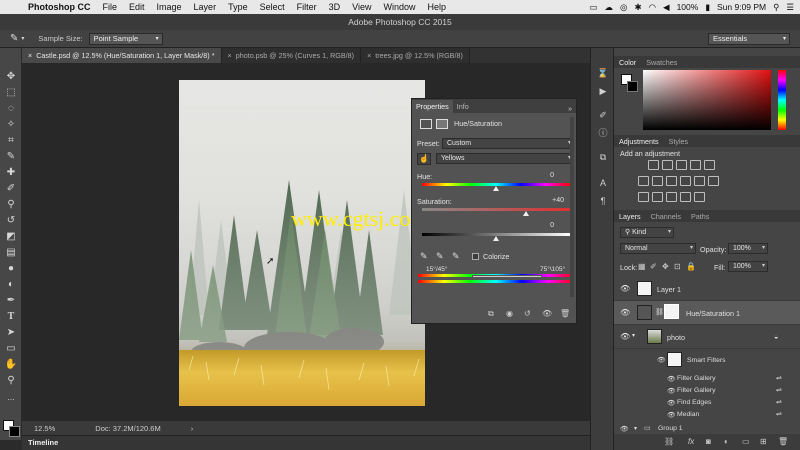  I want to click on hue-slider-handle, so click(496, 188).